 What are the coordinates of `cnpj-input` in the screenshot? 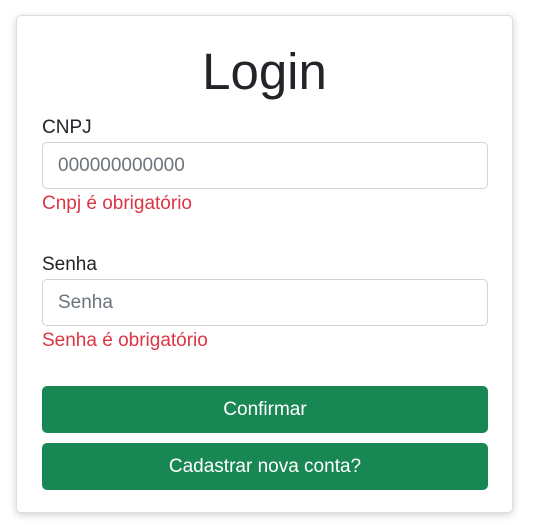 It's located at (265, 165).